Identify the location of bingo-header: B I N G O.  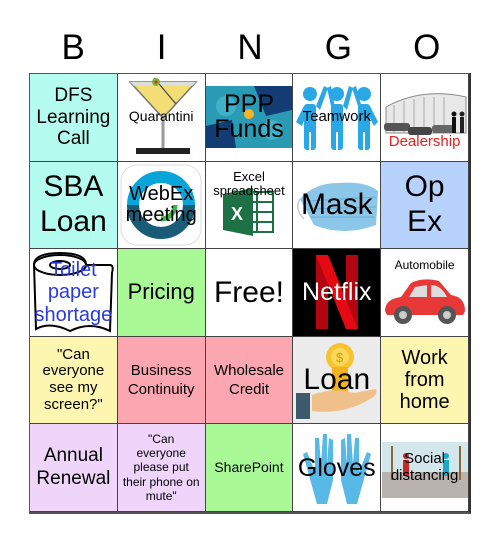
(250, 48).